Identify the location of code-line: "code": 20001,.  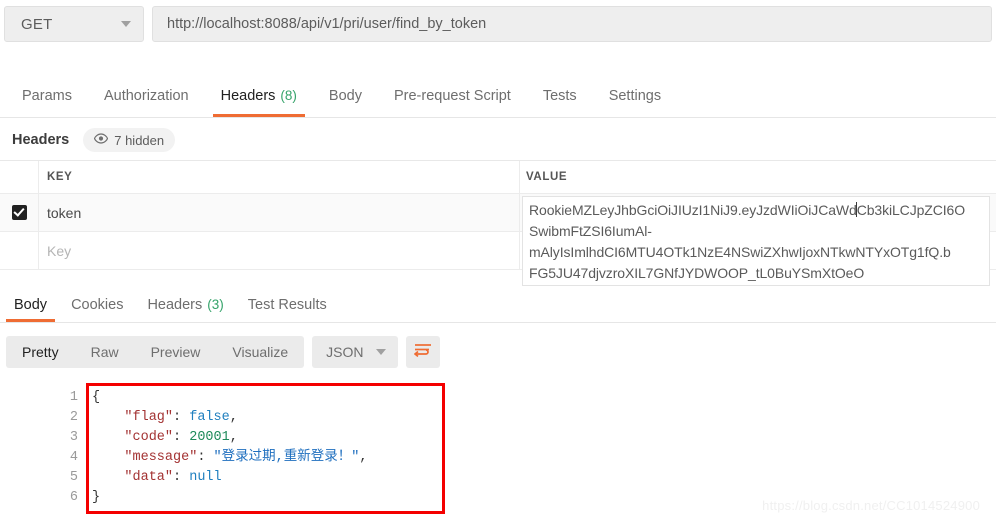
(544, 438).